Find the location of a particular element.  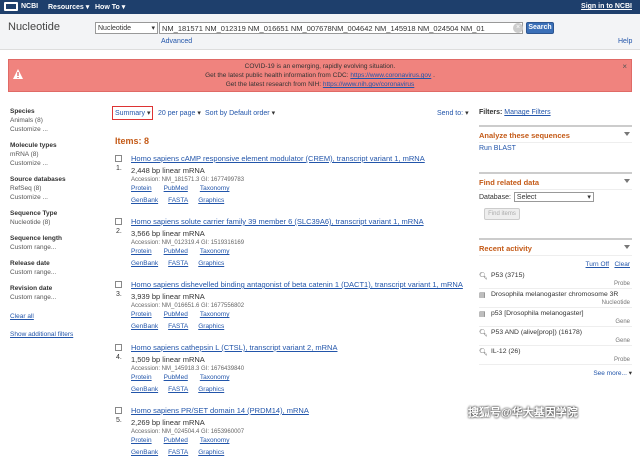

recent-activity-text: IL-12 (26) is located at coordinates (505, 351).